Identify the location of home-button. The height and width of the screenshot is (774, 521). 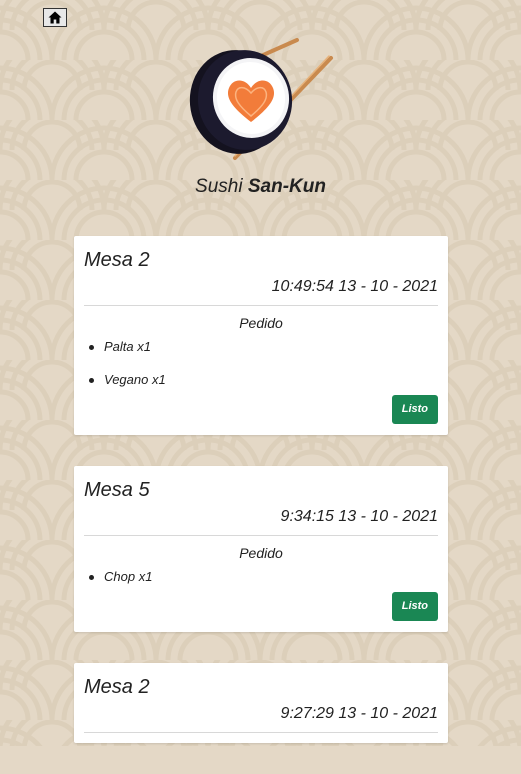
(55, 17).